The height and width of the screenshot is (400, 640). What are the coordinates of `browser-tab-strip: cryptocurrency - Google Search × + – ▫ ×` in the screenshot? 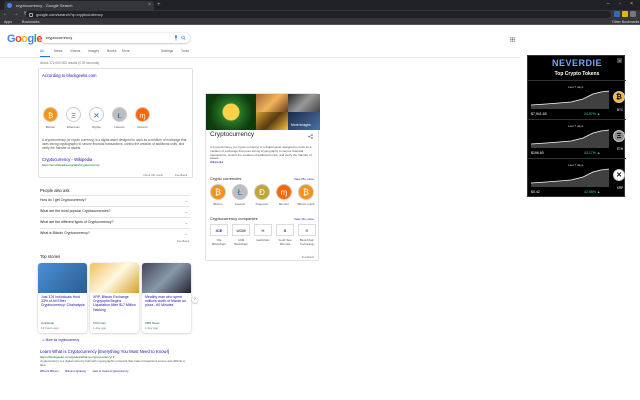 It's located at (320, 5).